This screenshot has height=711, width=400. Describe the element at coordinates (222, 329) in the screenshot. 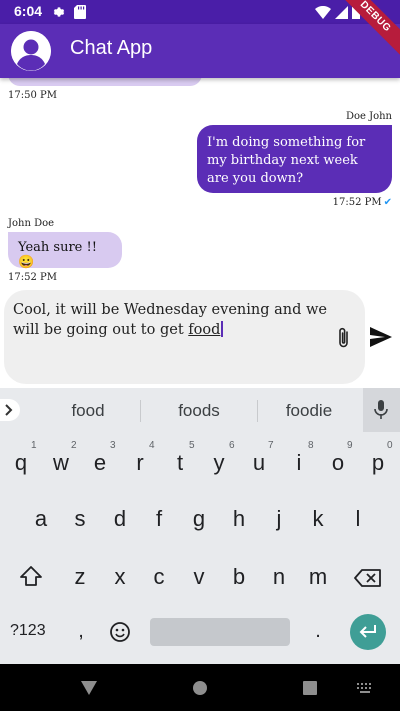

I see `text-cursor` at that location.